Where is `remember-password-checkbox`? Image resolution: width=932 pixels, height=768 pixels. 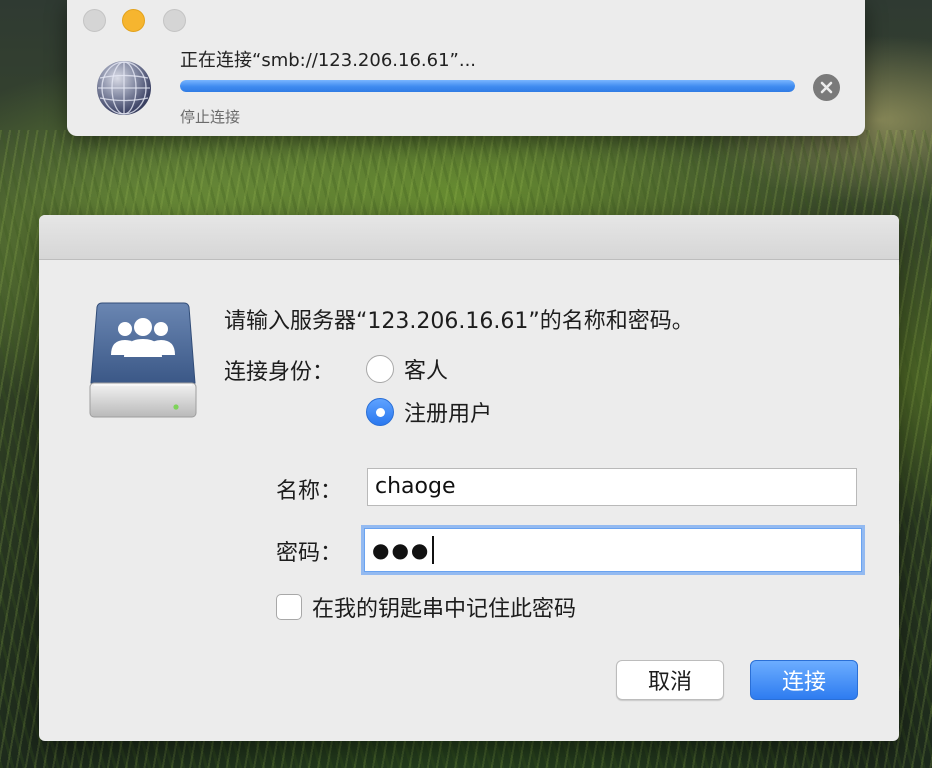 remember-password-checkbox is located at coordinates (289, 607).